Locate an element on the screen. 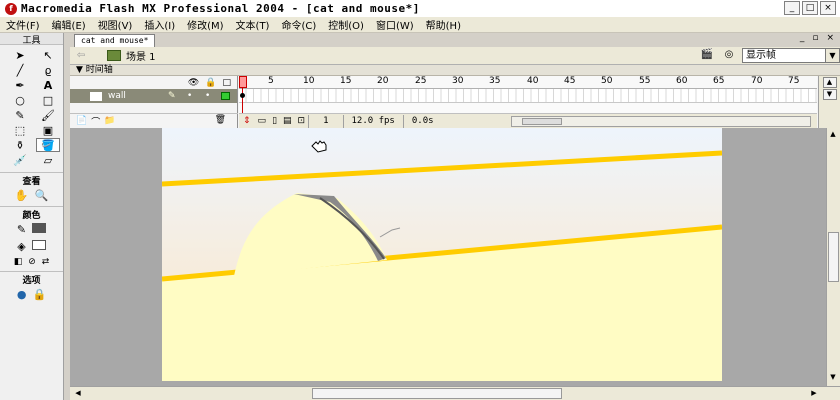  insert-folder-icon: 📁 is located at coordinates (109, 121).